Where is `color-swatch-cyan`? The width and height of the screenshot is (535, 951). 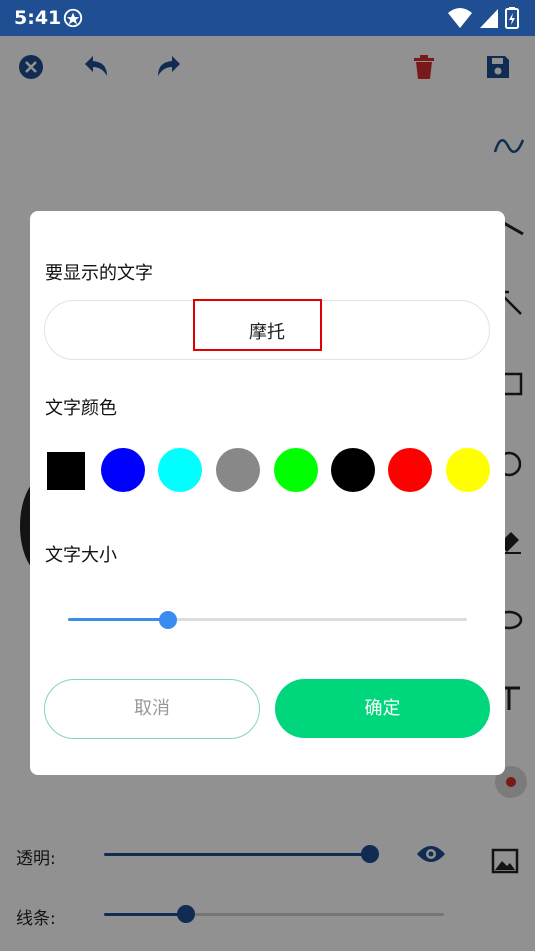 color-swatch-cyan is located at coordinates (180, 470).